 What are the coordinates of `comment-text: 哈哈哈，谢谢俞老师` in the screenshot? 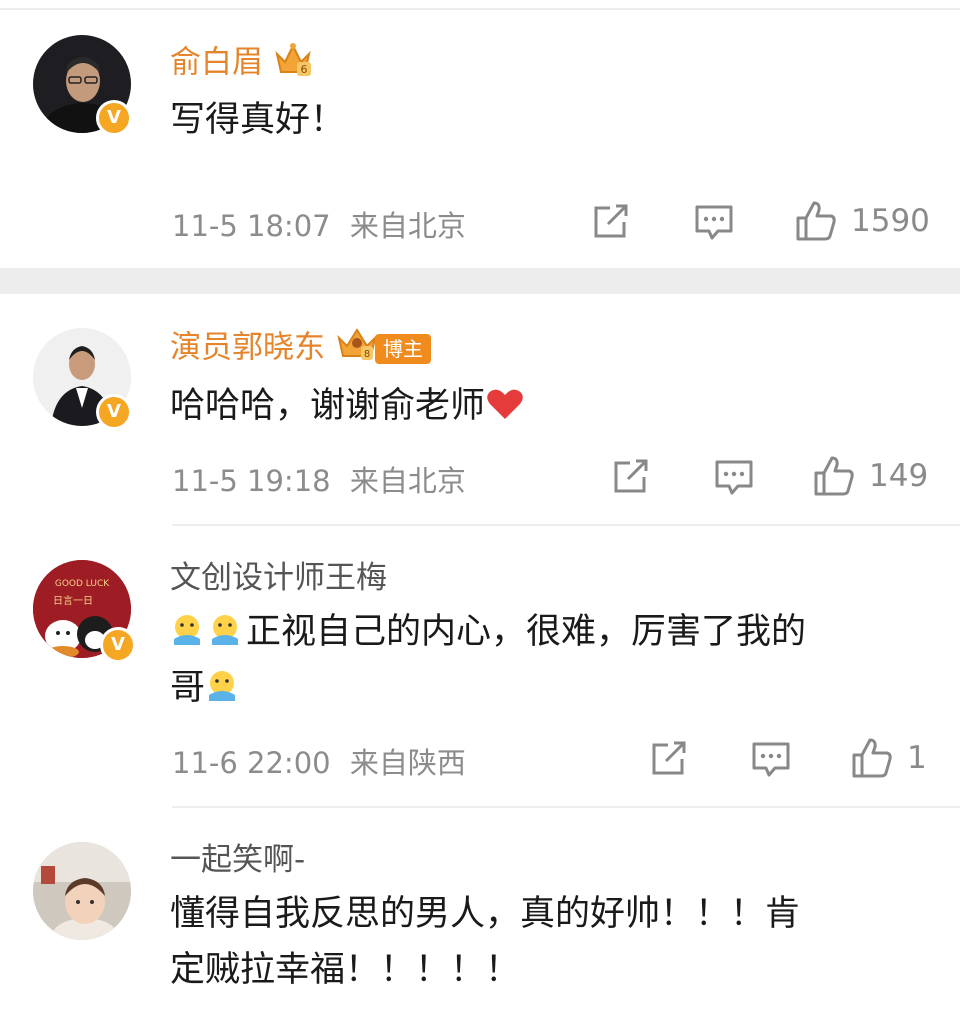 It's located at (540, 406).